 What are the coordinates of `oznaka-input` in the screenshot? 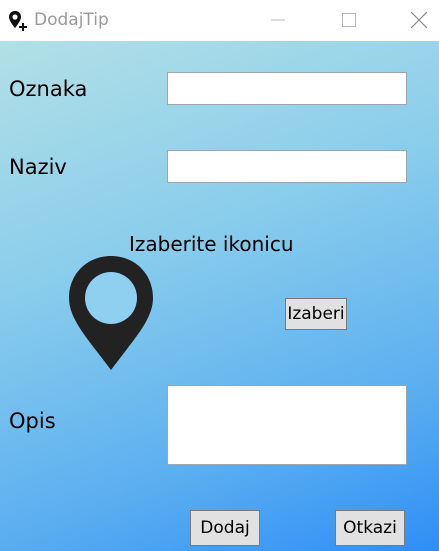 It's located at (287, 88).